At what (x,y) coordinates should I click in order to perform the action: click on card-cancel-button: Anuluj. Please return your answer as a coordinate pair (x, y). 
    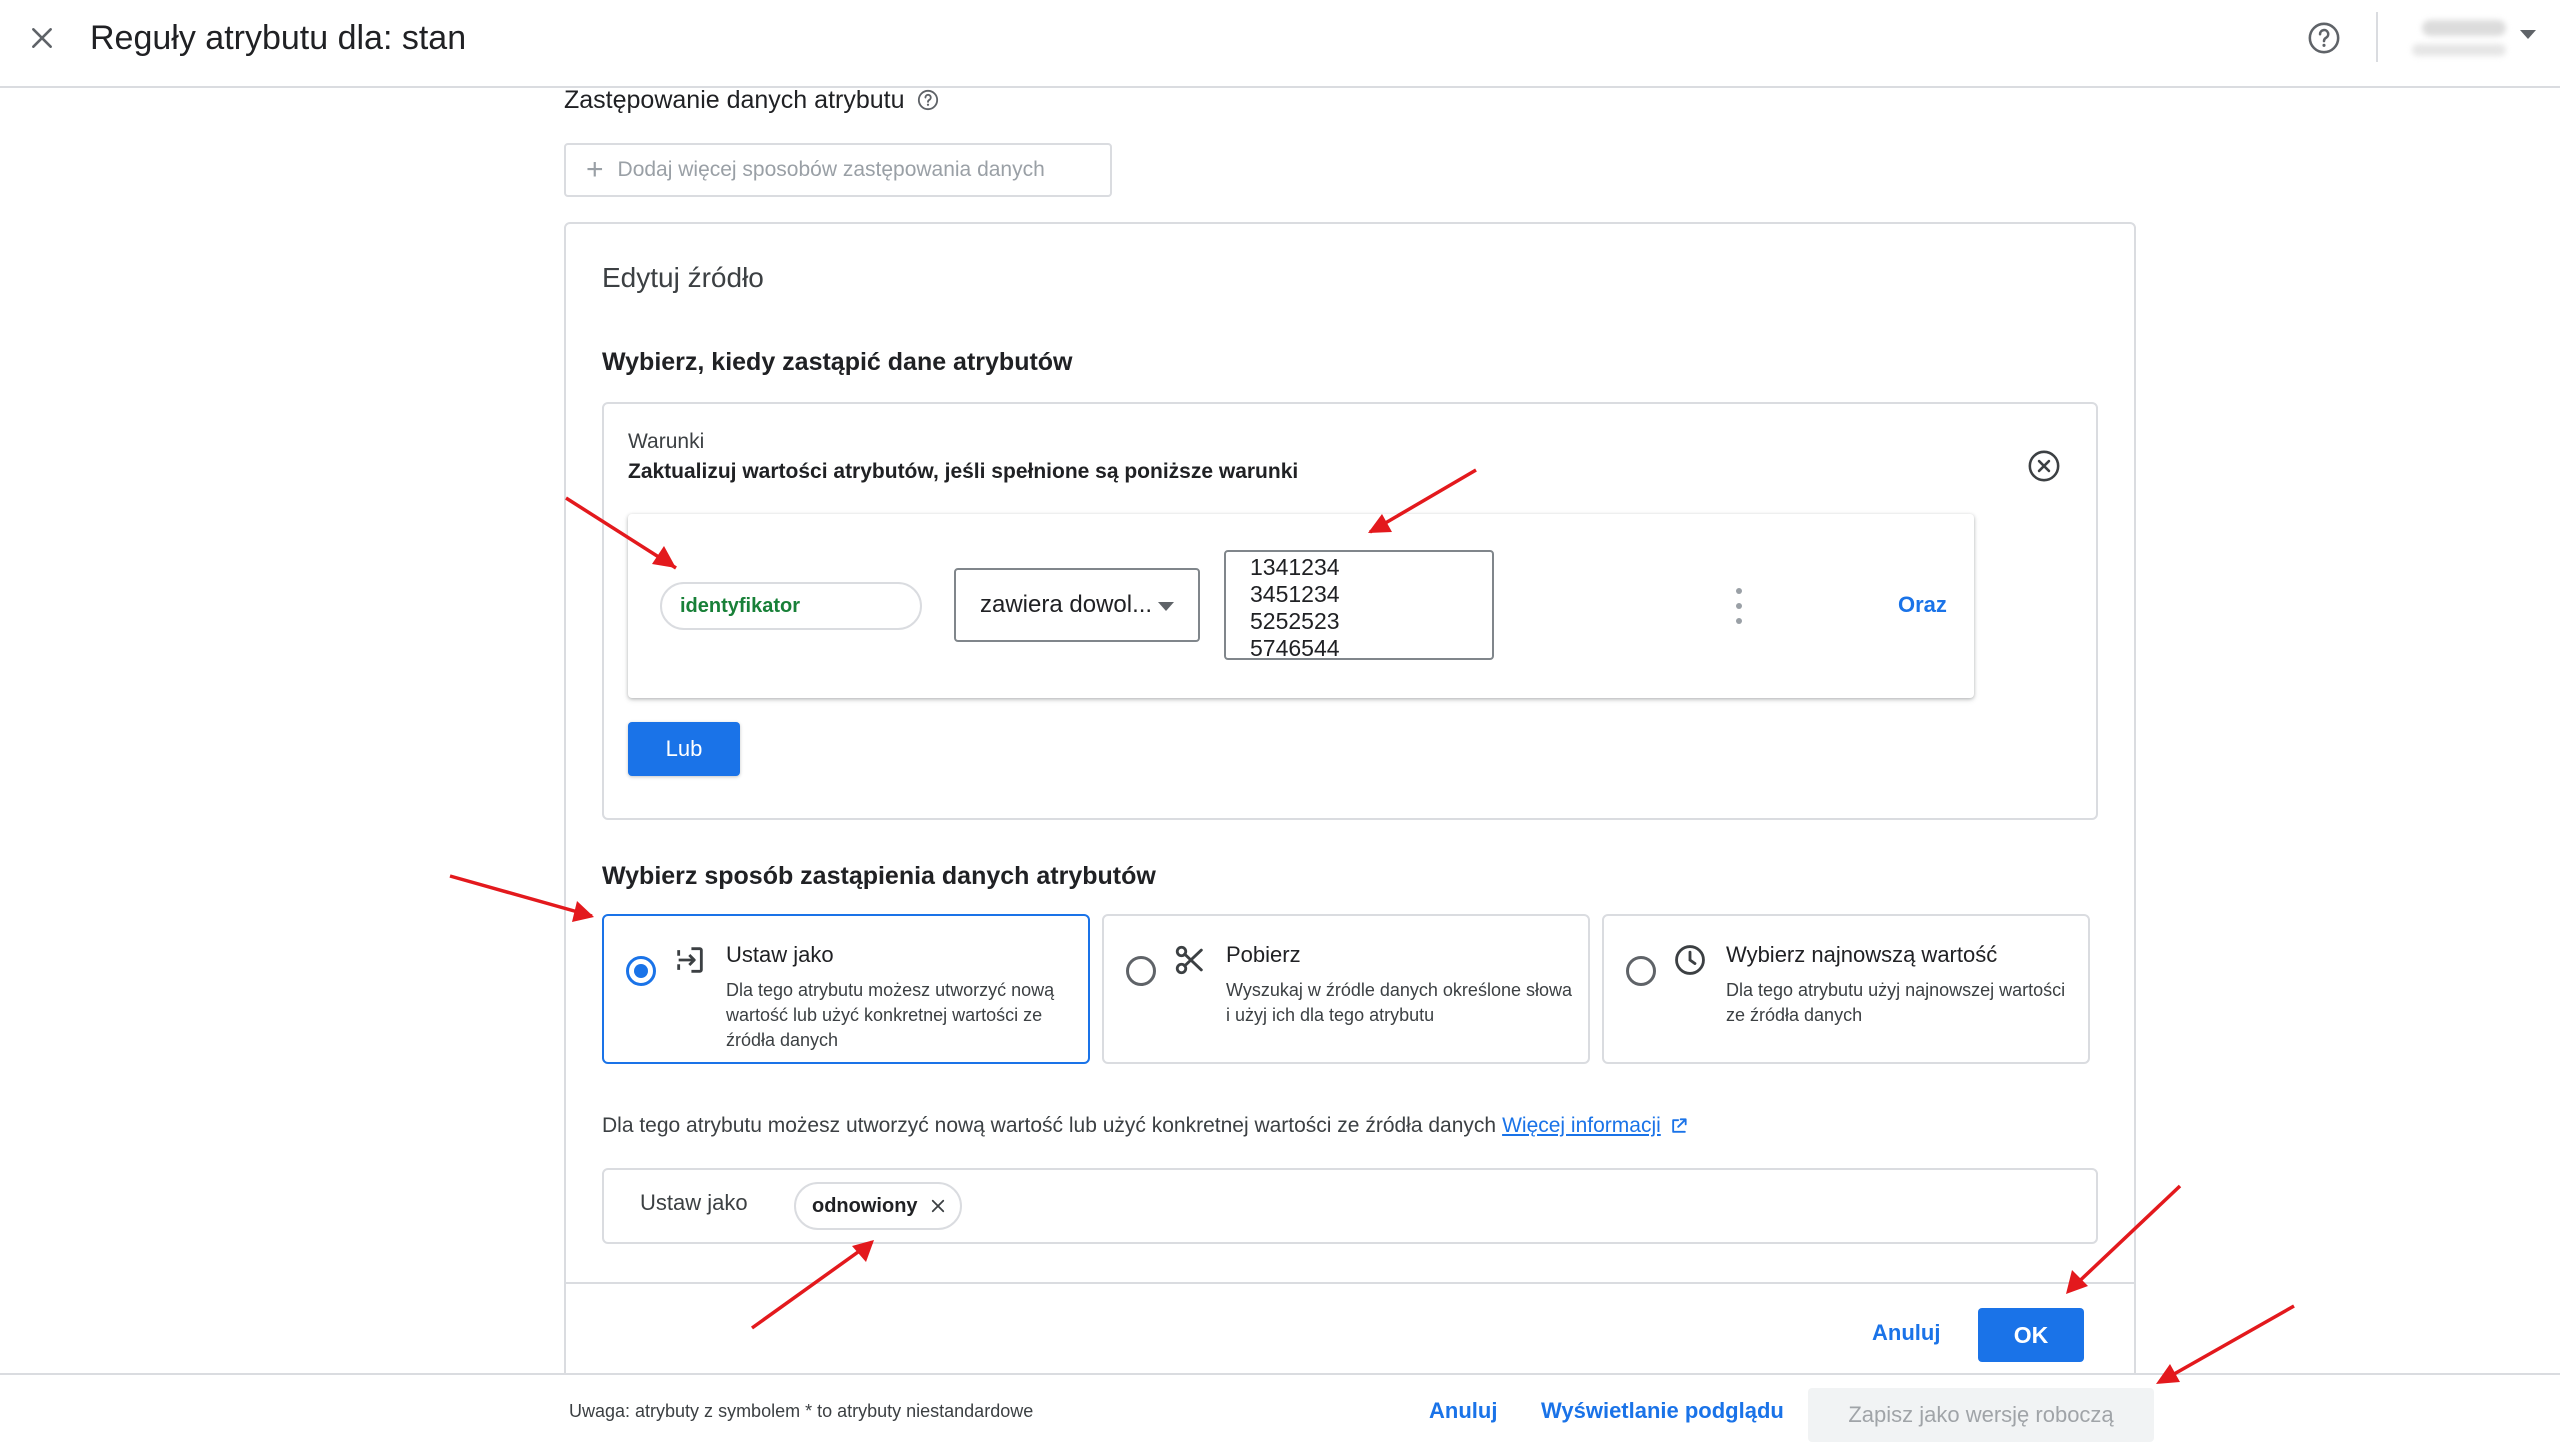
    Looking at the image, I should click on (1906, 1333).